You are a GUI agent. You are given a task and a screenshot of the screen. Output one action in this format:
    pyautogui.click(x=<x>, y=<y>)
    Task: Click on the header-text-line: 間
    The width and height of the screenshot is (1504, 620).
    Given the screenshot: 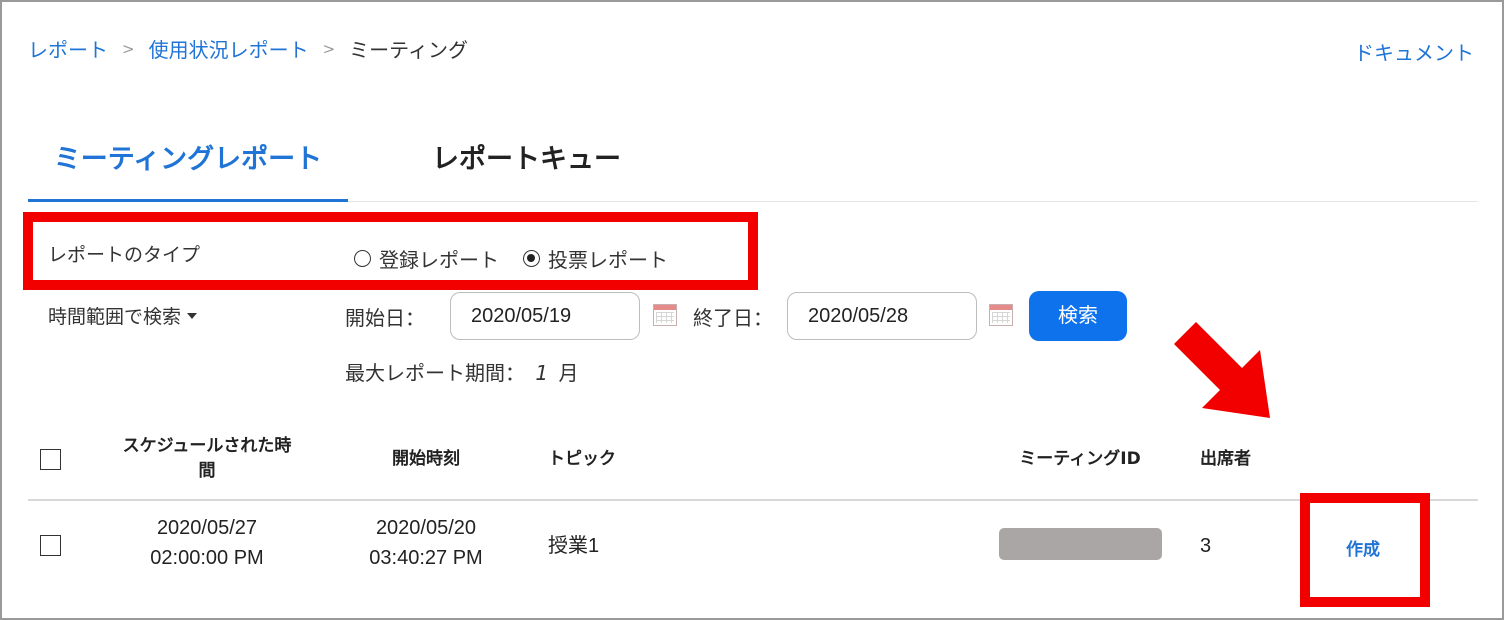 What is the action you would take?
    pyautogui.click(x=207, y=471)
    